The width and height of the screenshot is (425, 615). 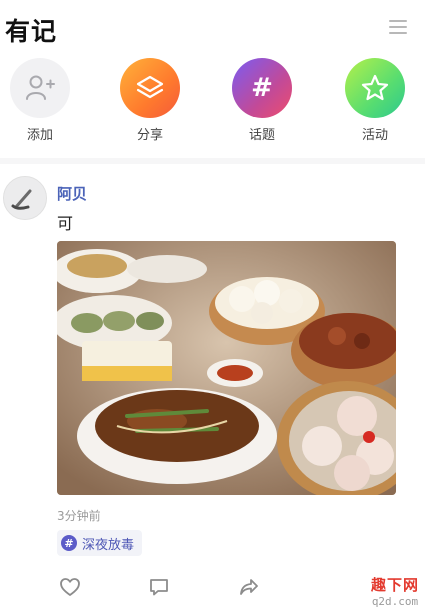 I want to click on share-icon, so click(x=249, y=587).